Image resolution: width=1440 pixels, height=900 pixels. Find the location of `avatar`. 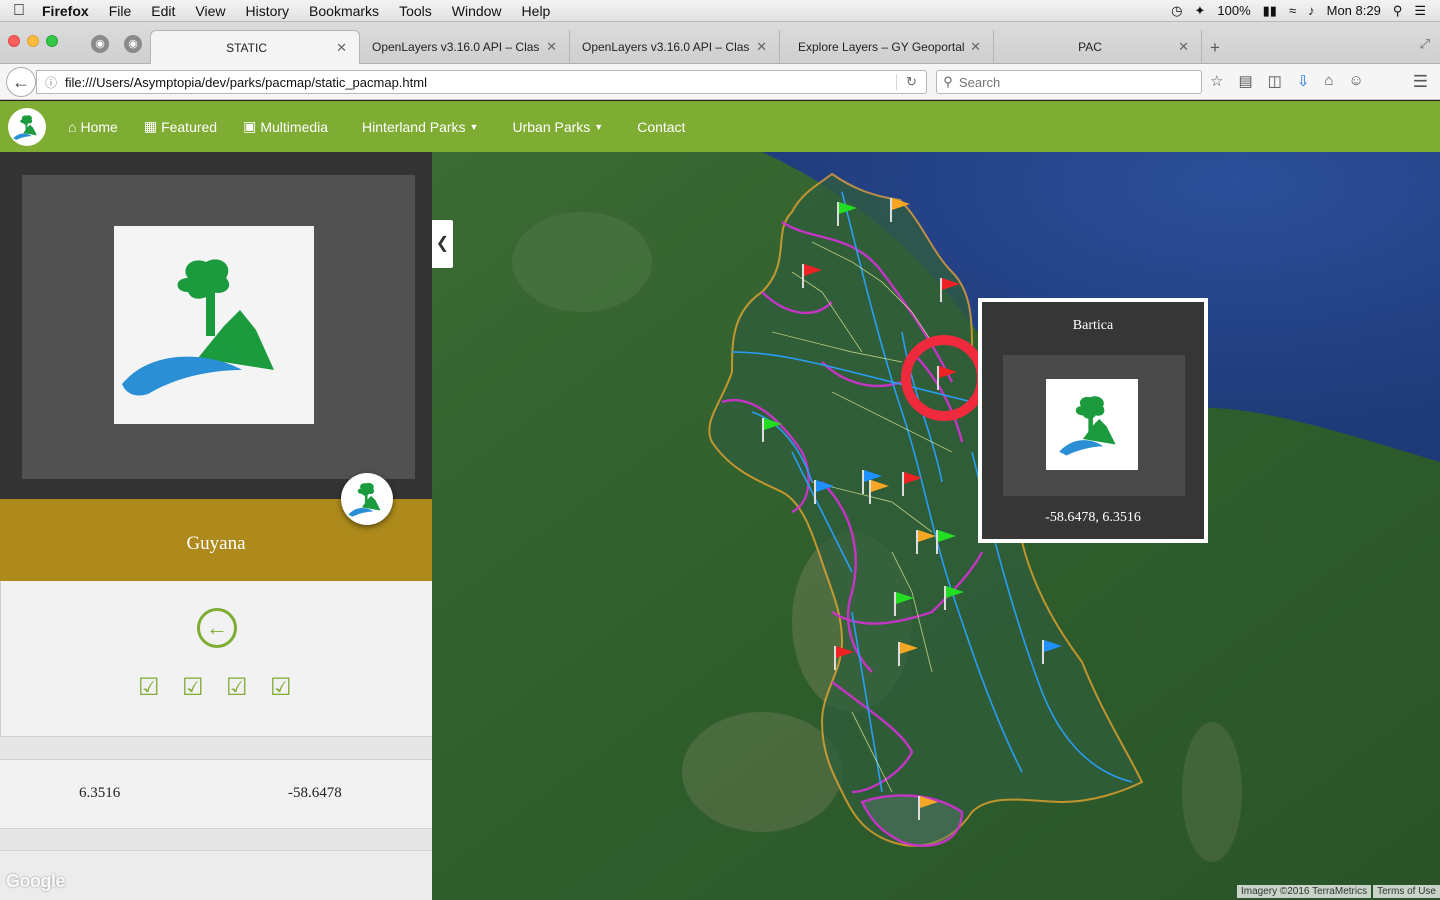

avatar is located at coordinates (367, 499).